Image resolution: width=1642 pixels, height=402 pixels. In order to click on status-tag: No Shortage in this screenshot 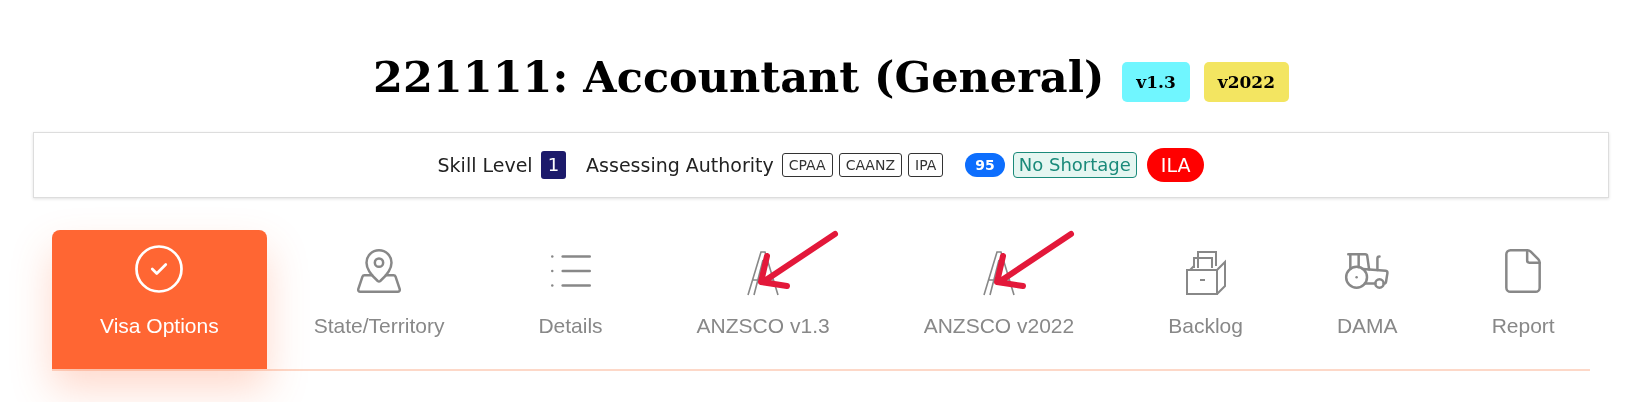, I will do `click(1074, 165)`.